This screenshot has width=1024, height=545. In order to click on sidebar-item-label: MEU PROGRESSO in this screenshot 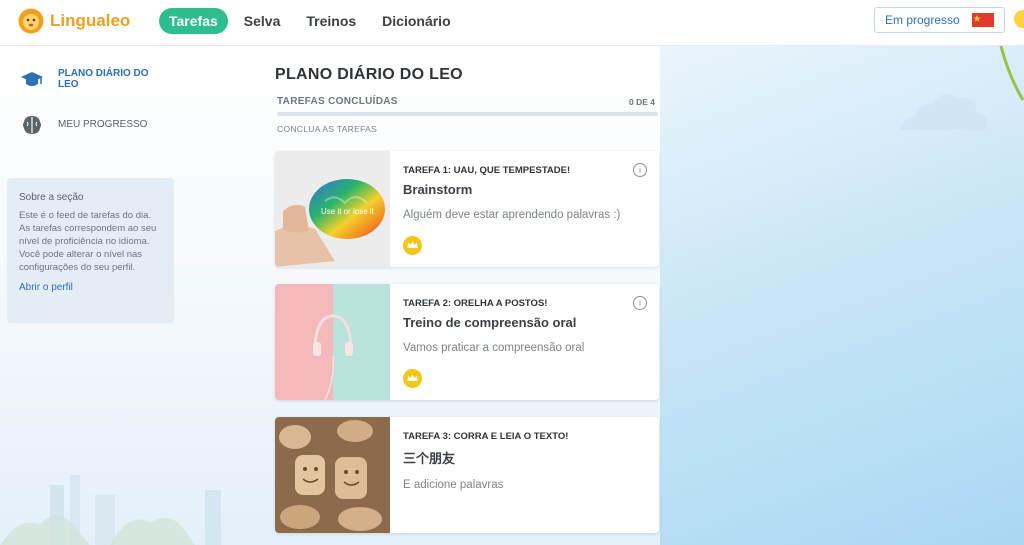, I will do `click(103, 124)`.